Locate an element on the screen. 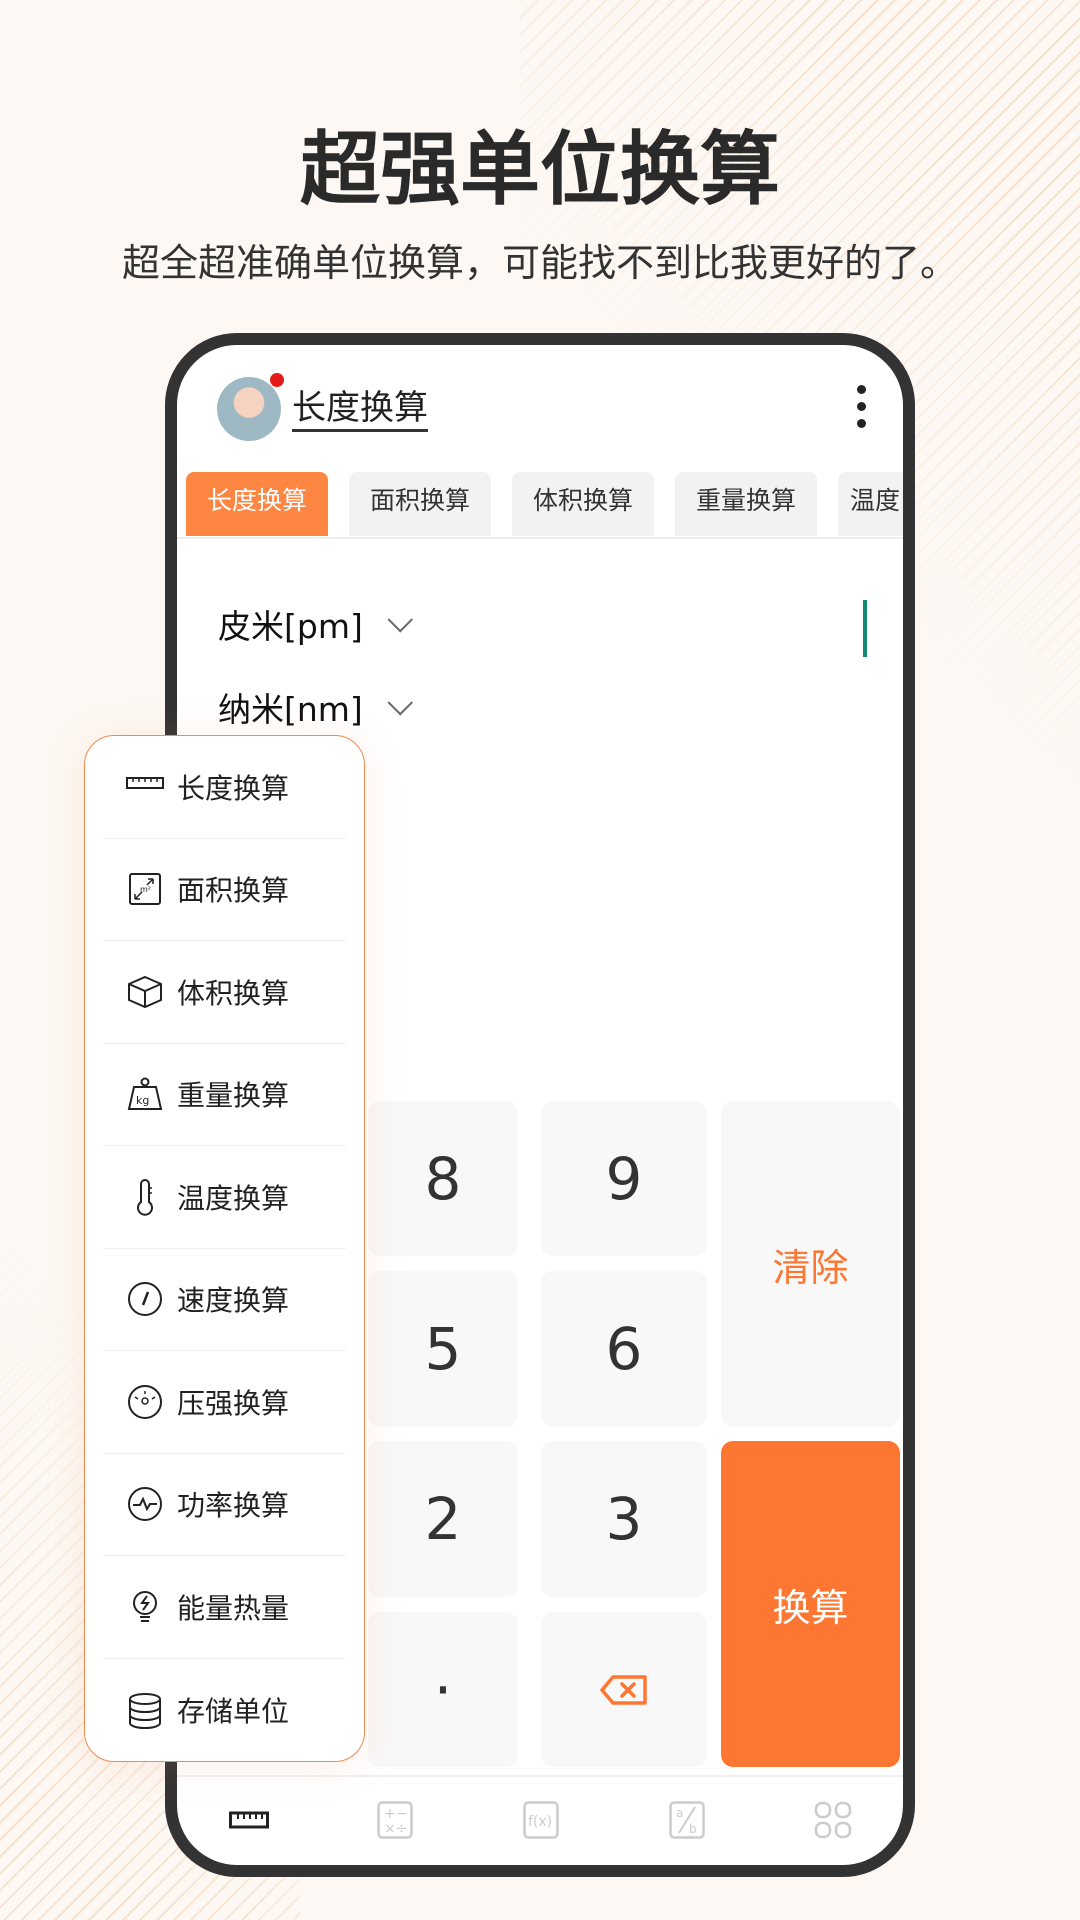  tab-area: 面积换算 is located at coordinates (420, 504).